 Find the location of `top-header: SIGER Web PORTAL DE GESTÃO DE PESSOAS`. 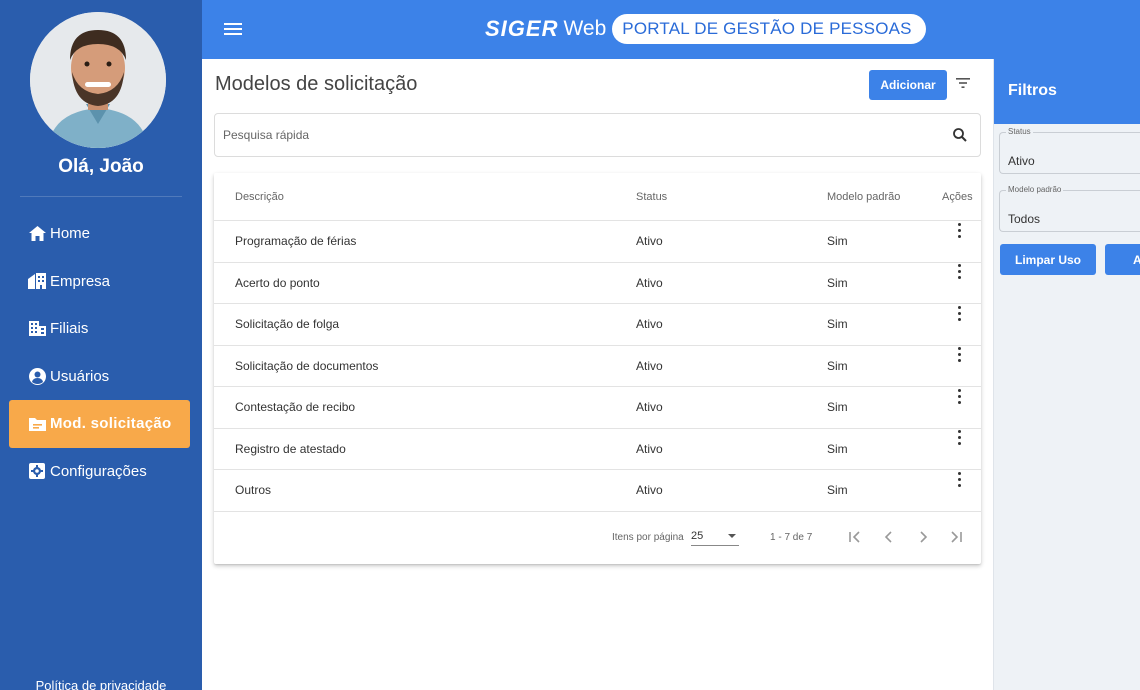

top-header: SIGER Web PORTAL DE GESTÃO DE PESSOAS is located at coordinates (671, 29).